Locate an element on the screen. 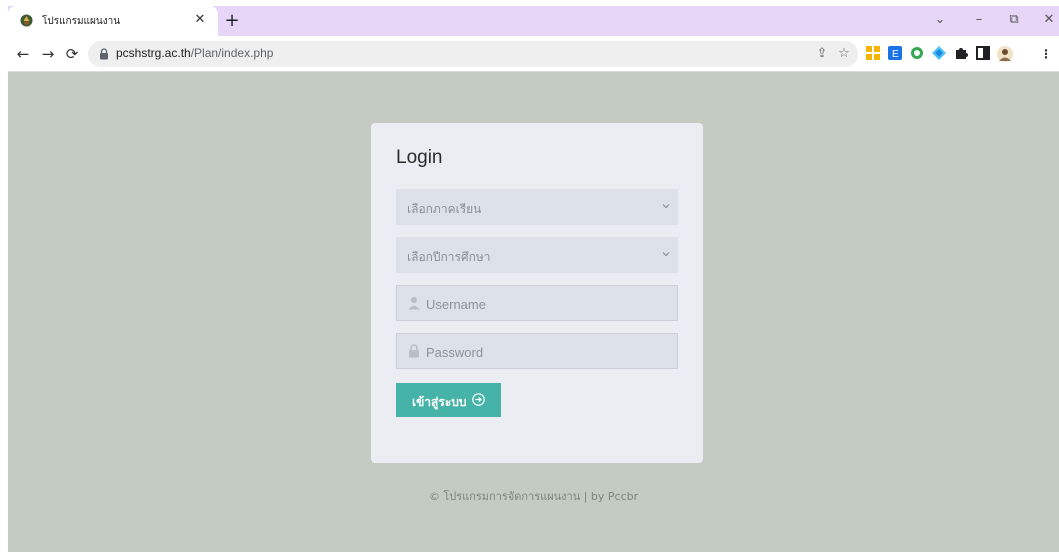  tab-search-icon: ⌄ is located at coordinates (940, 20).